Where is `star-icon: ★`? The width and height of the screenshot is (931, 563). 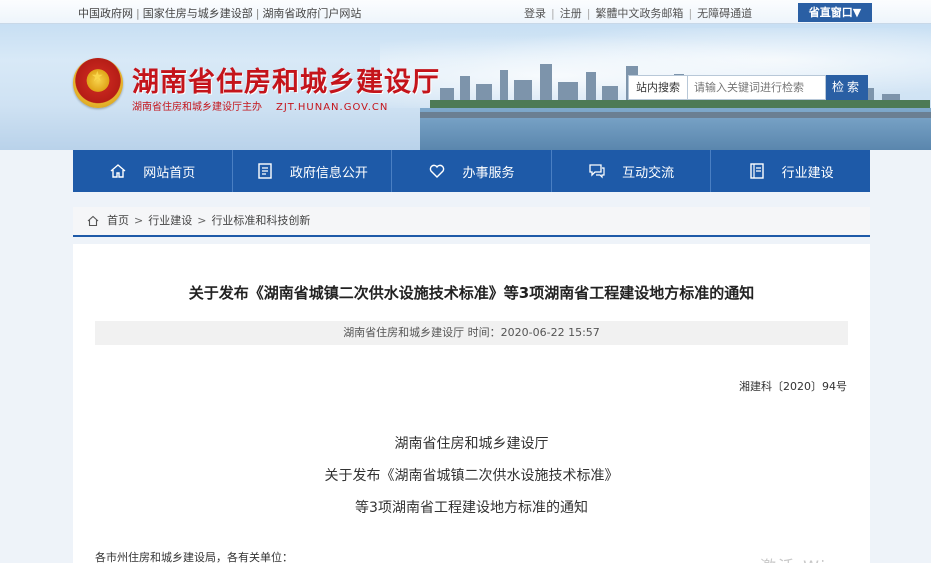
star-icon: ★ is located at coordinates (97, 77).